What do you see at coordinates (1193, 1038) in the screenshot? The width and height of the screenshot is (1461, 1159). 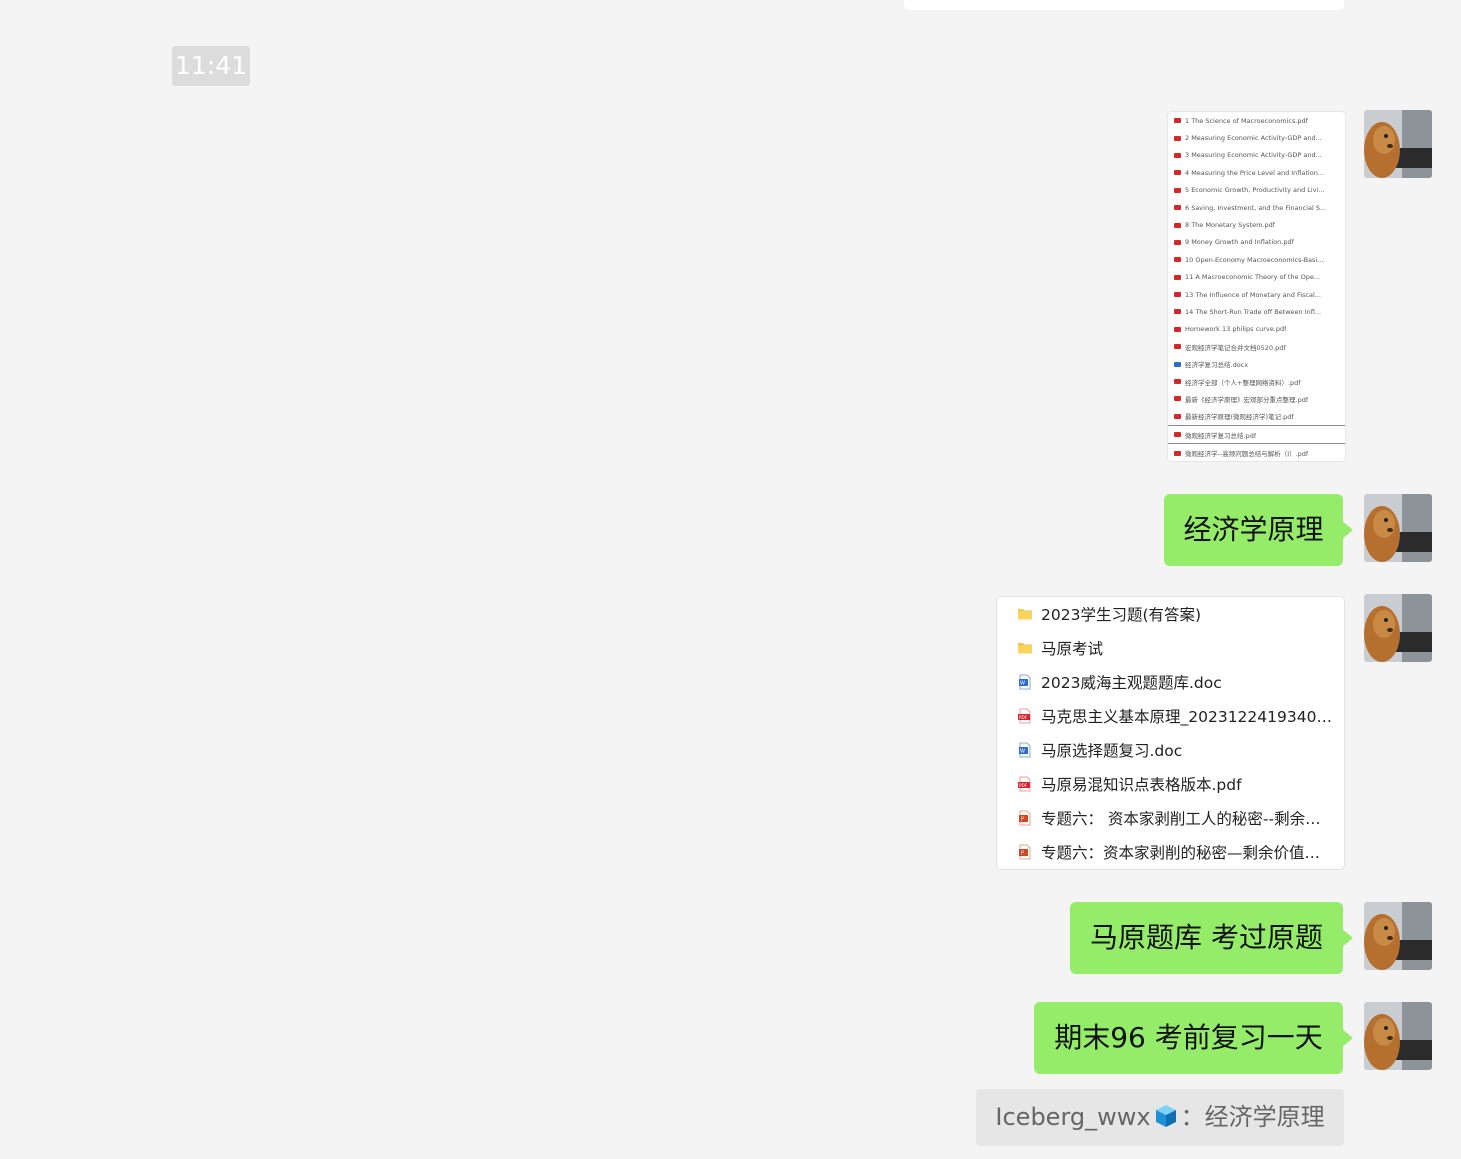 I see `message-bubble: 期末96 考前复习一天` at bounding box center [1193, 1038].